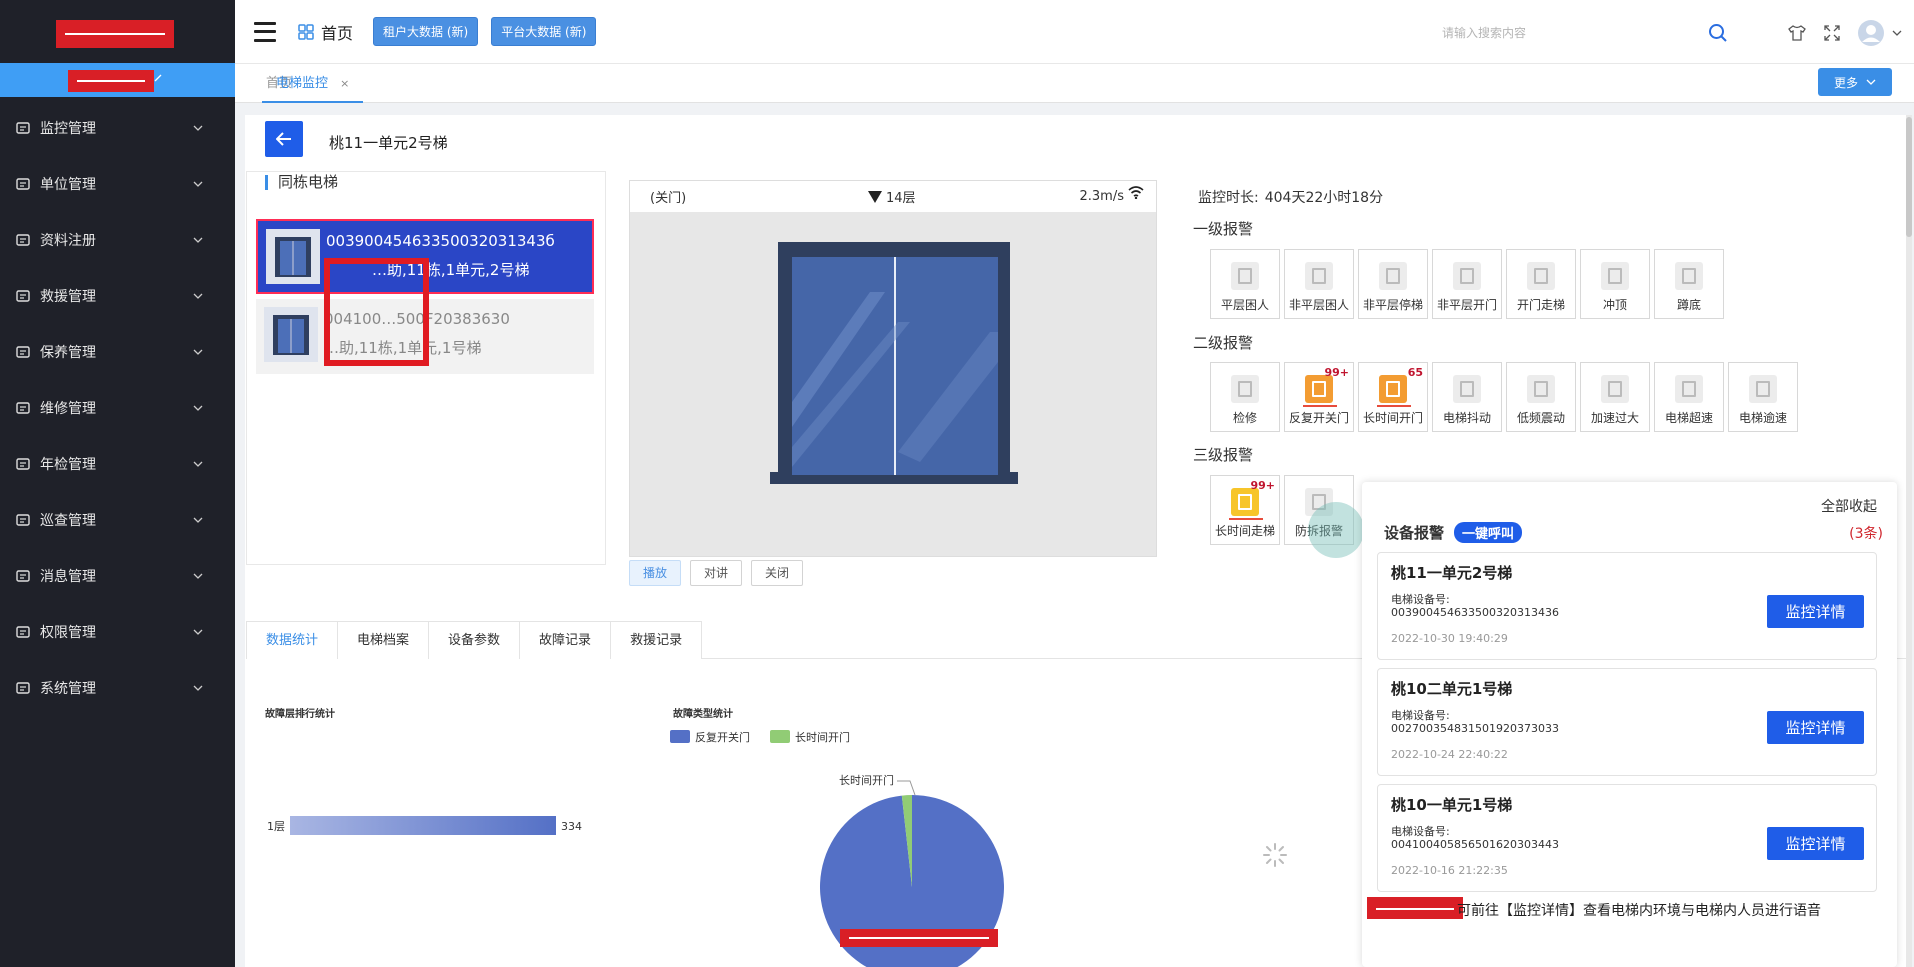 This screenshot has width=1914, height=967. What do you see at coordinates (68, 577) in the screenshot?
I see `sidebar-item-label: 消息管理` at bounding box center [68, 577].